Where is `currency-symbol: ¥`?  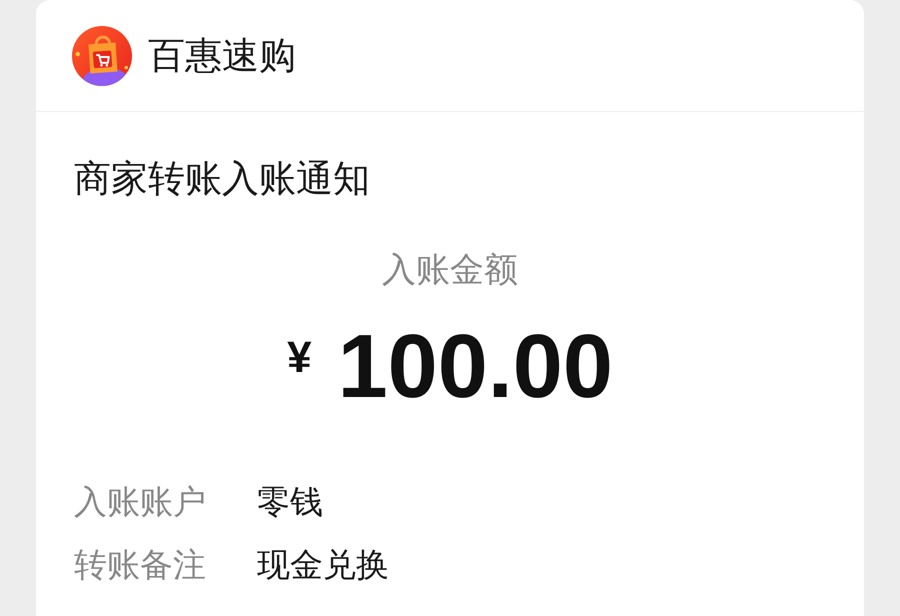
currency-symbol: ¥ is located at coordinates (299, 358).